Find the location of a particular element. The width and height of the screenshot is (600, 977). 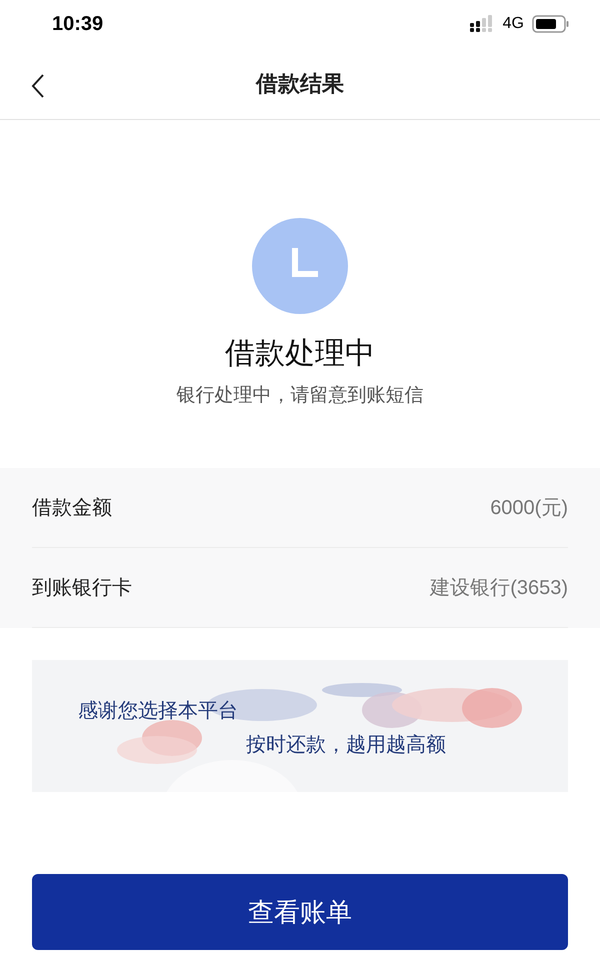

banner-slogan: 按时还款，越用越高额 is located at coordinates (346, 745).